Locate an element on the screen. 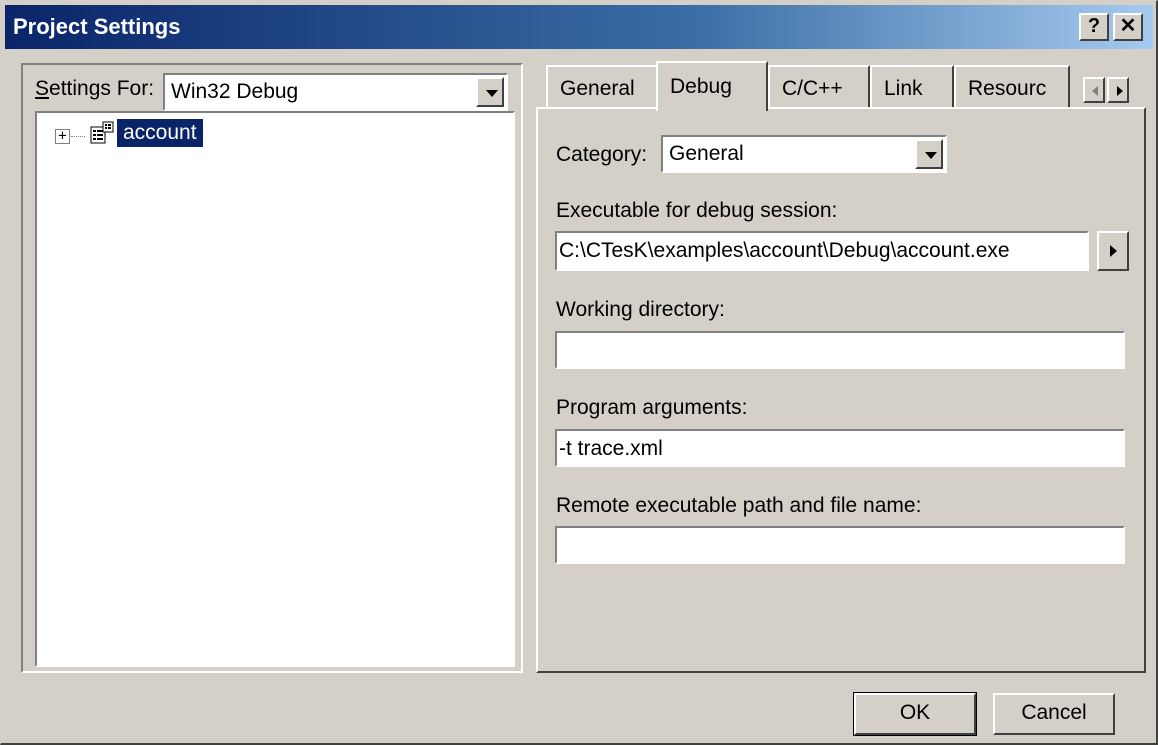  executable-label: Executable for debug session: is located at coordinates (697, 210).